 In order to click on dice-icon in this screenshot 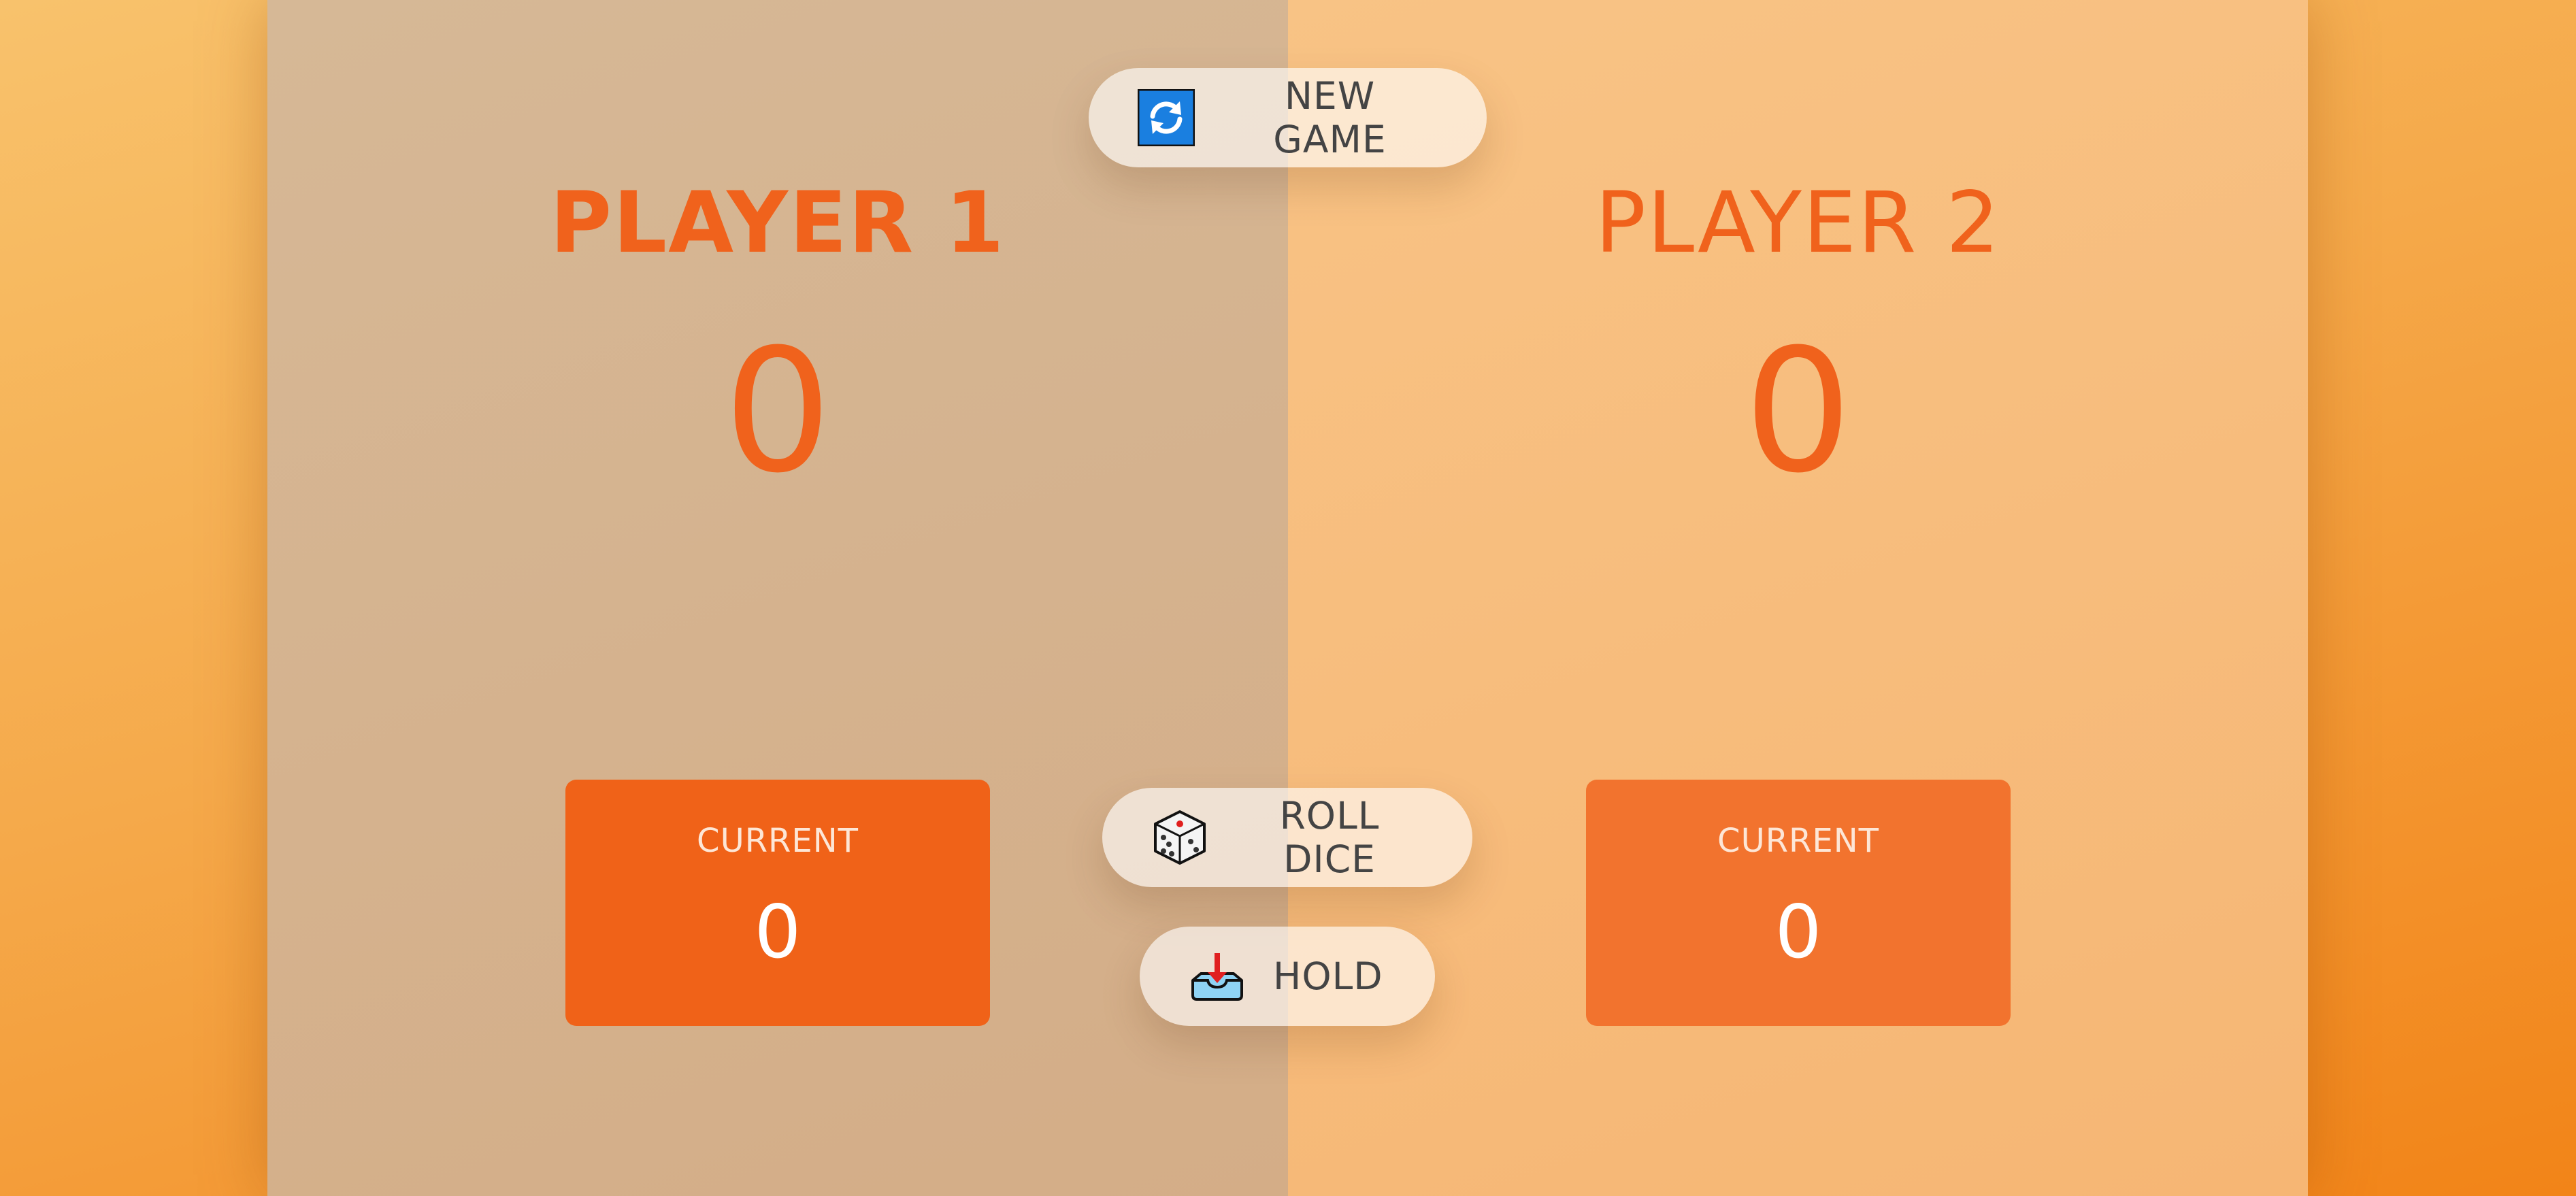, I will do `click(1179, 837)`.